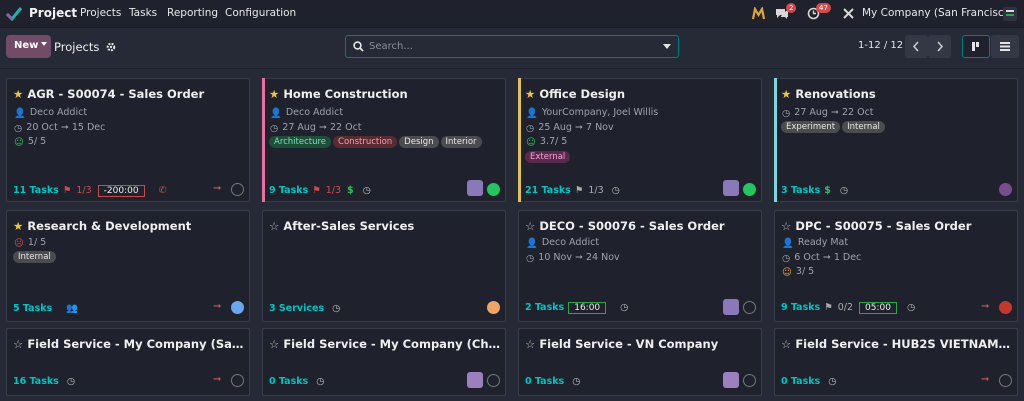 Image resolution: width=1024 pixels, height=401 pixels. Describe the element at coordinates (143, 13) in the screenshot. I see `menu-tasks: Tasks` at that location.